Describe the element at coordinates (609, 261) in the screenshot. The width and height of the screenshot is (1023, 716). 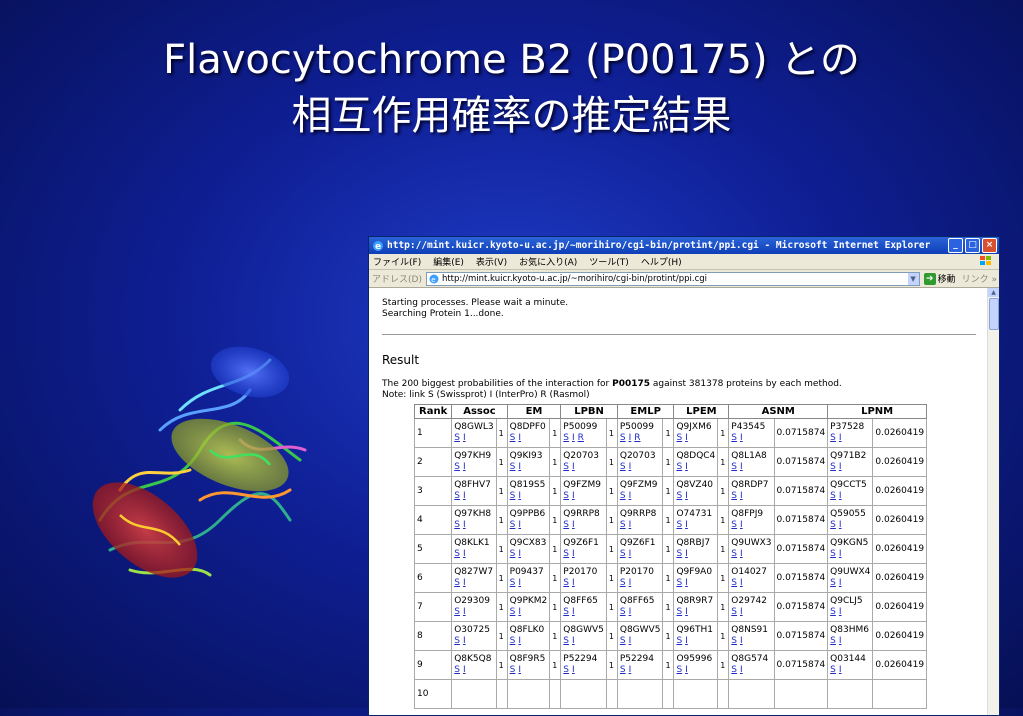
I see `menu-tools: ツール(T)` at that location.